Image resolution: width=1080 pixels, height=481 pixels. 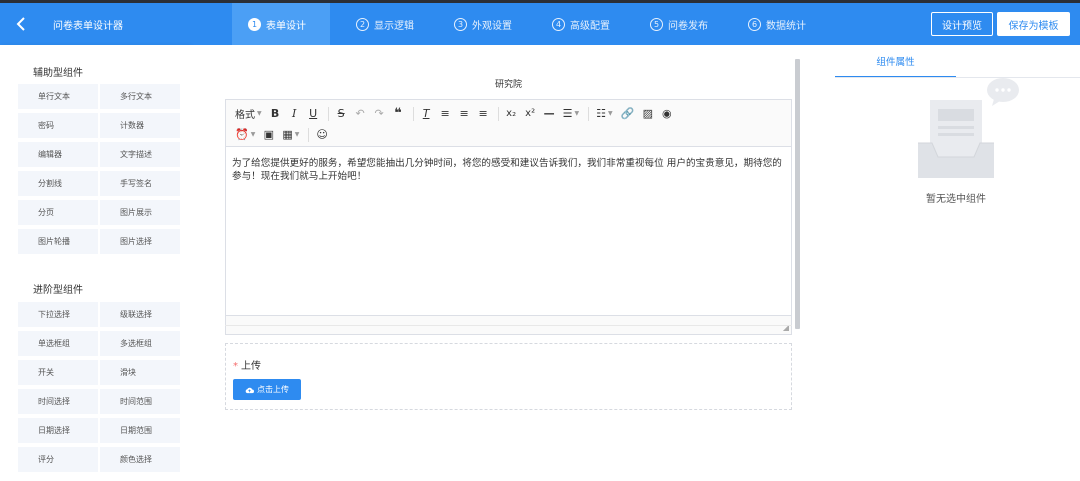 I want to click on emoji-icon: ☺, so click(x=321, y=134).